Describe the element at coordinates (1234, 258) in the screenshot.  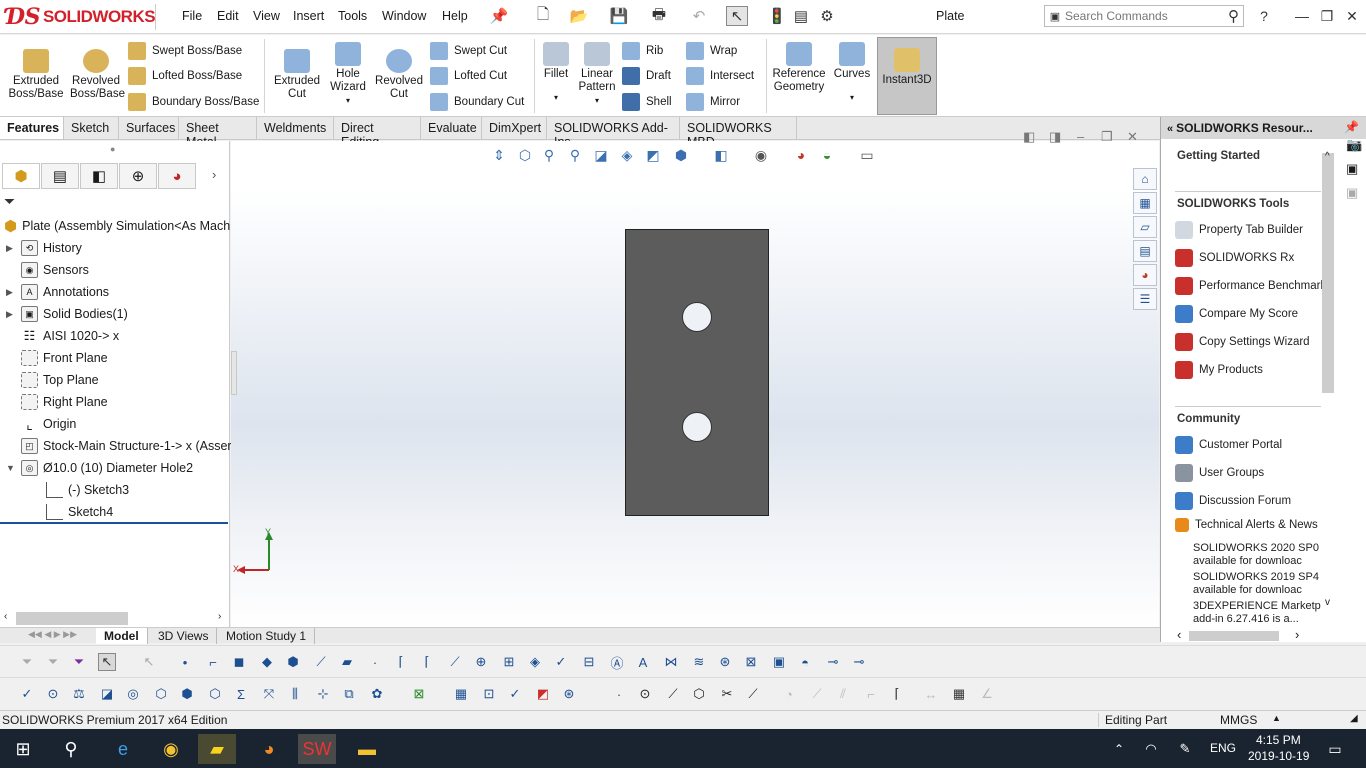
I see `tool-solidworks-rx: SOLIDWORKS Rx` at that location.